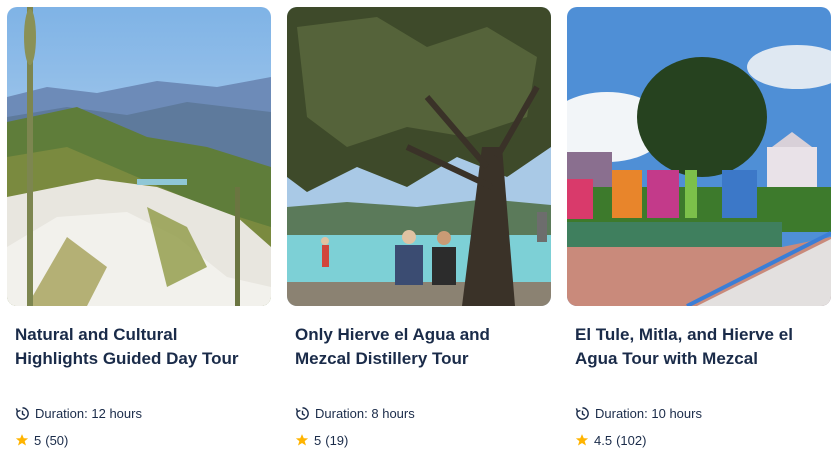 This screenshot has height=474, width=838. Describe the element at coordinates (57, 440) in the screenshot. I see `review-count: (50)` at that location.